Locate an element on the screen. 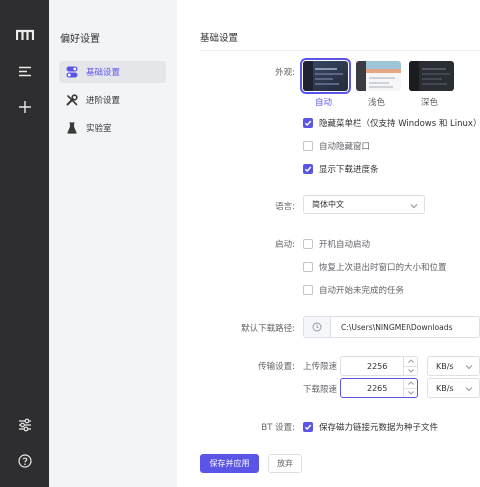  restore-window-checkbox: 恢复上次退出时窗口的大小和位置 is located at coordinates (375, 267).